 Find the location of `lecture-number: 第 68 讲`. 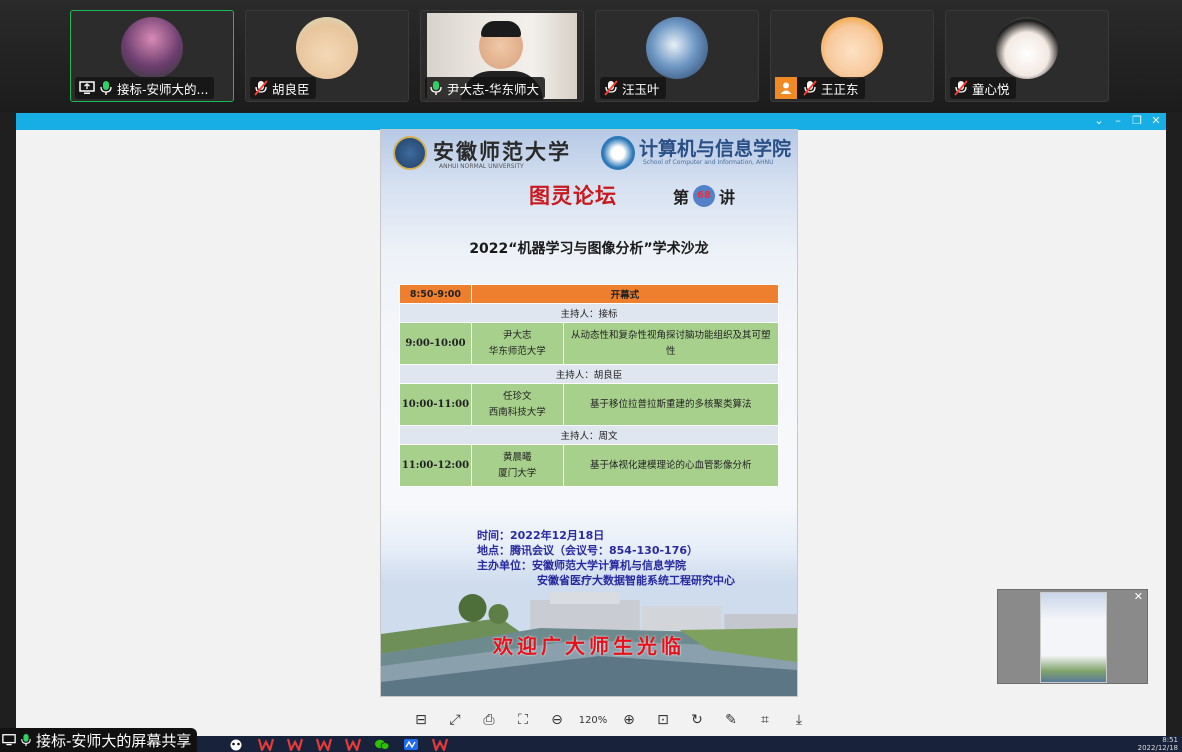

lecture-number: 第 68 讲 is located at coordinates (704, 196).